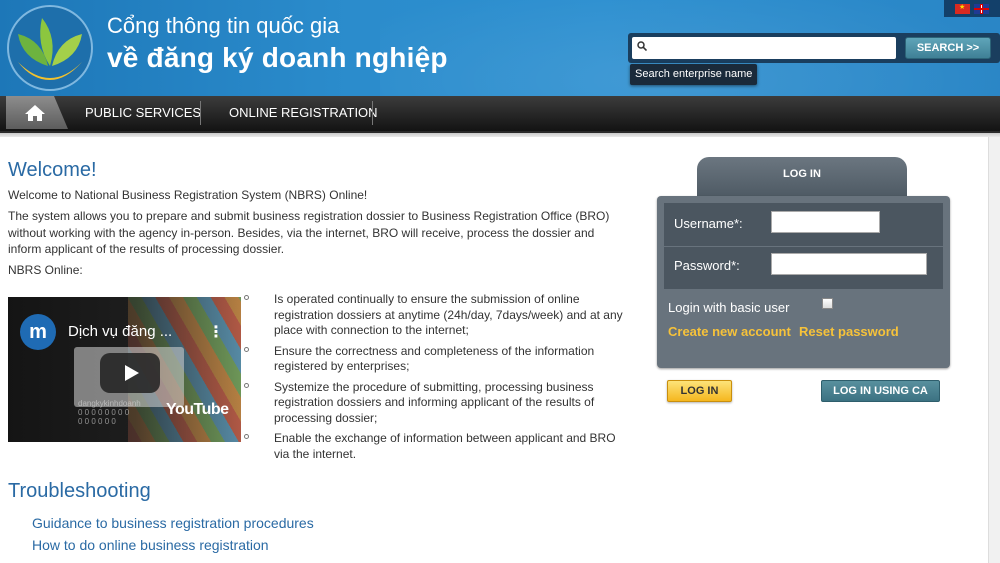 Image resolution: width=1000 pixels, height=563 pixels. Describe the element at coordinates (972, 8) in the screenshot. I see `language-switcher` at that location.